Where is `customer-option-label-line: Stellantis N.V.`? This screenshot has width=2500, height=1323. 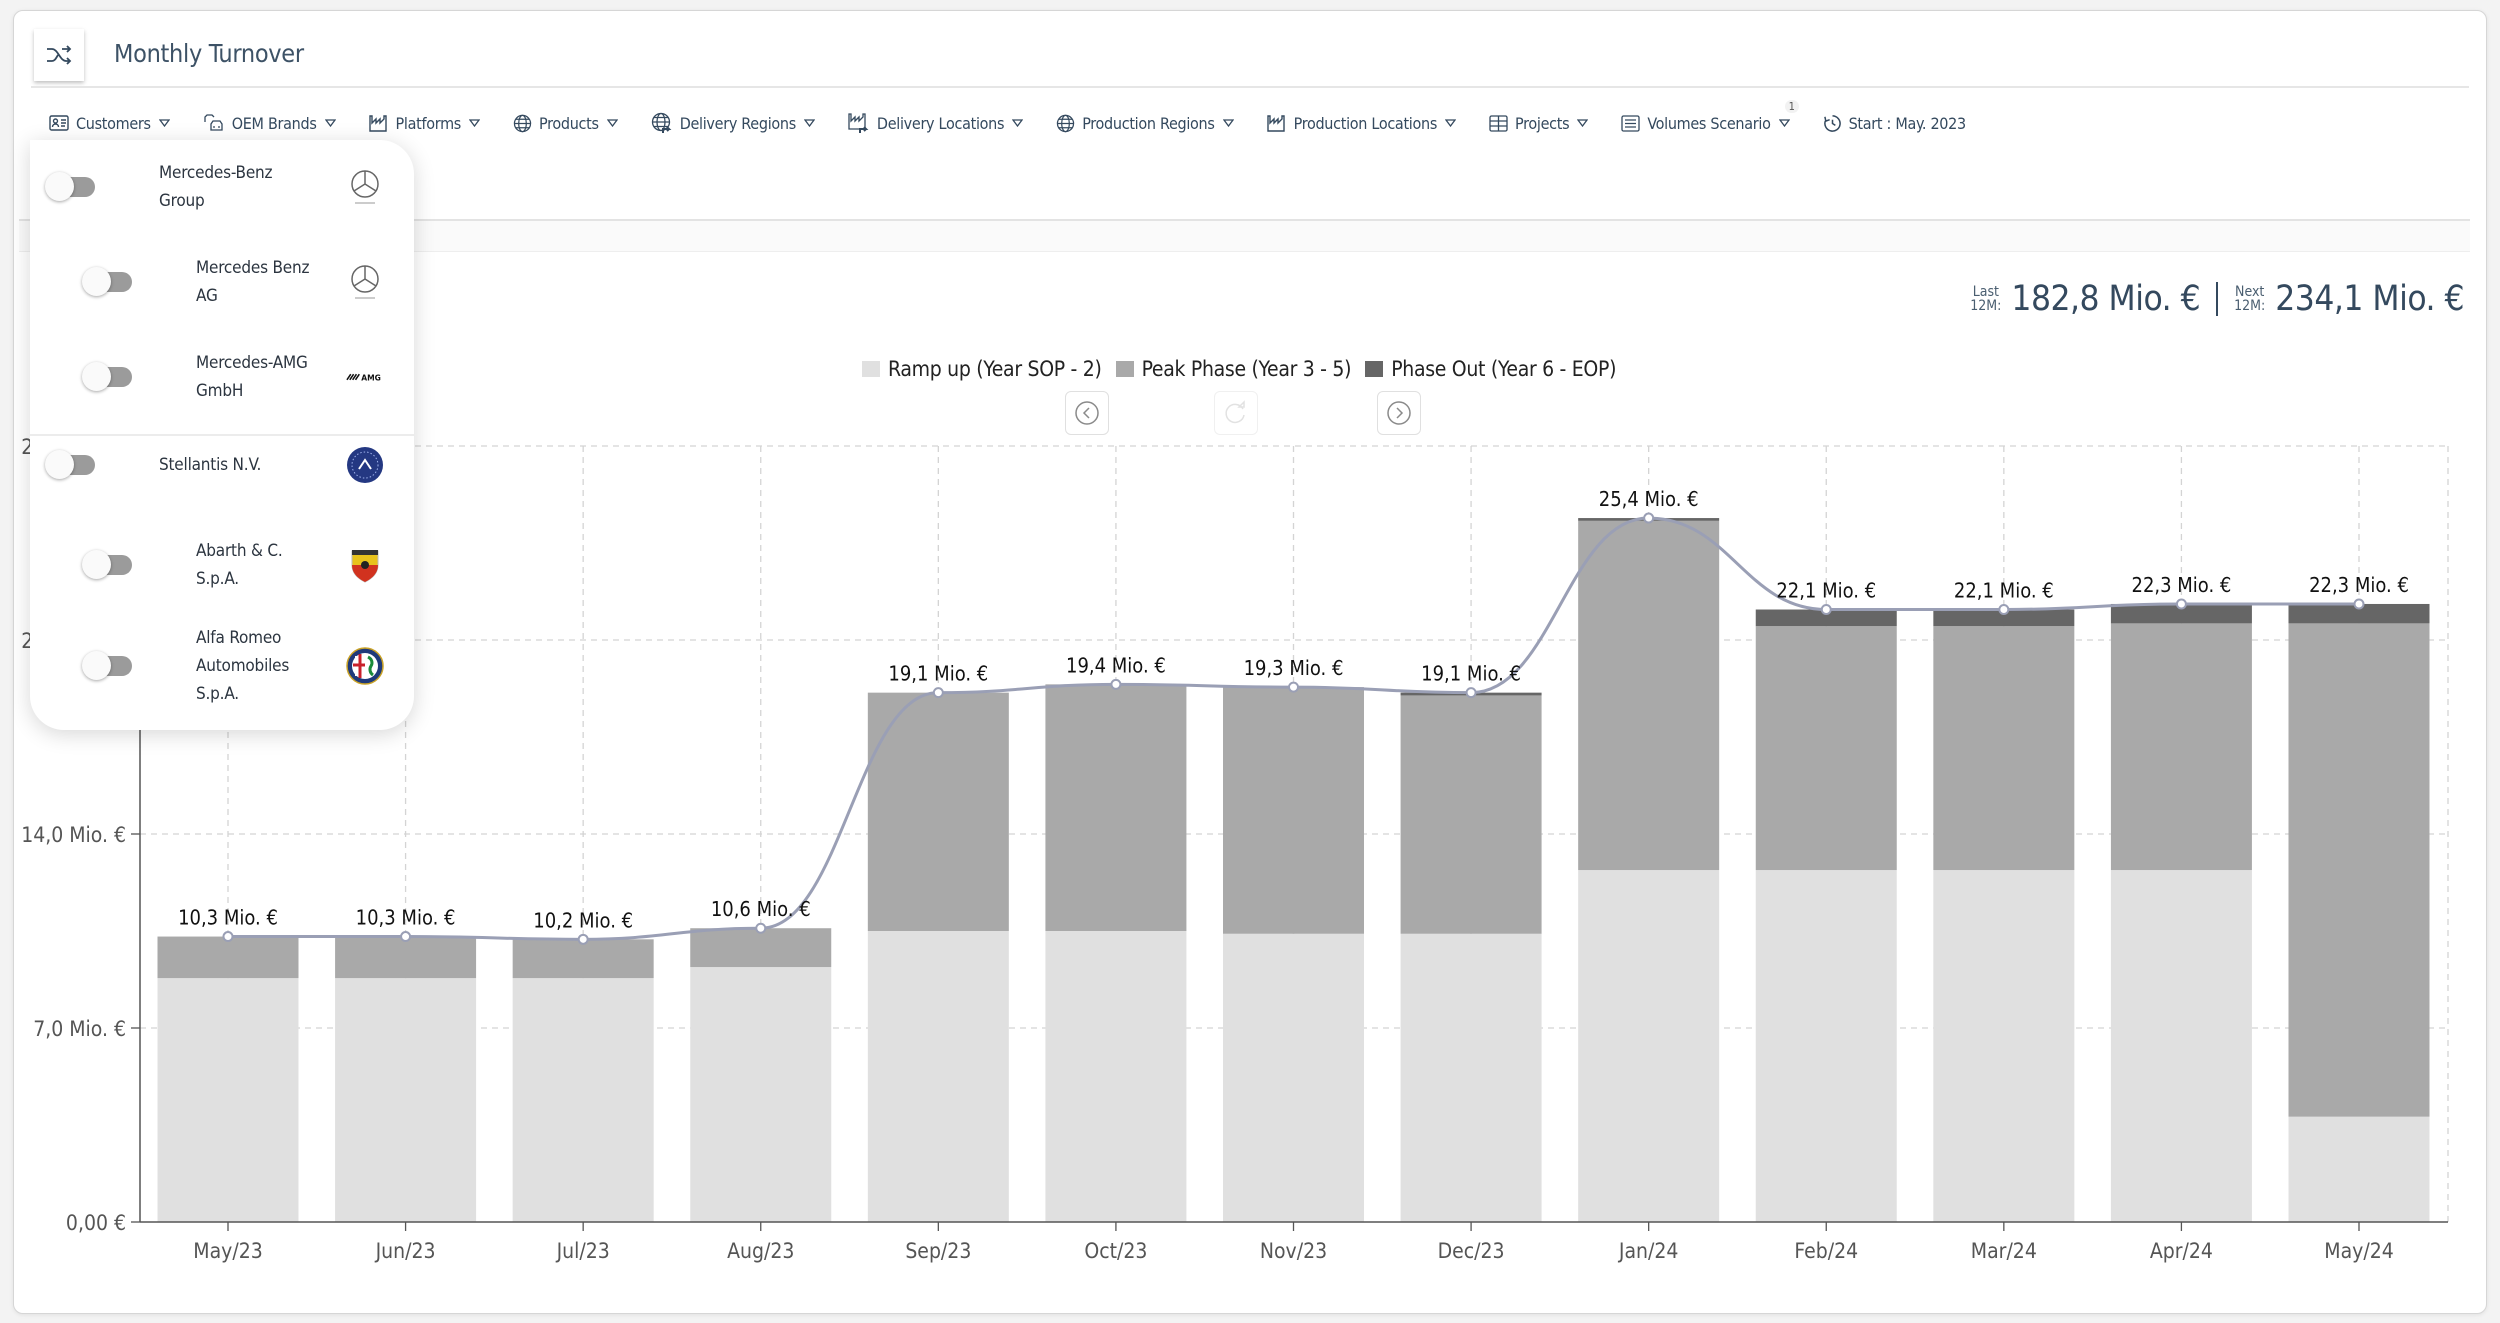
customer-option-label-line: Stellantis N.V. is located at coordinates (210, 465).